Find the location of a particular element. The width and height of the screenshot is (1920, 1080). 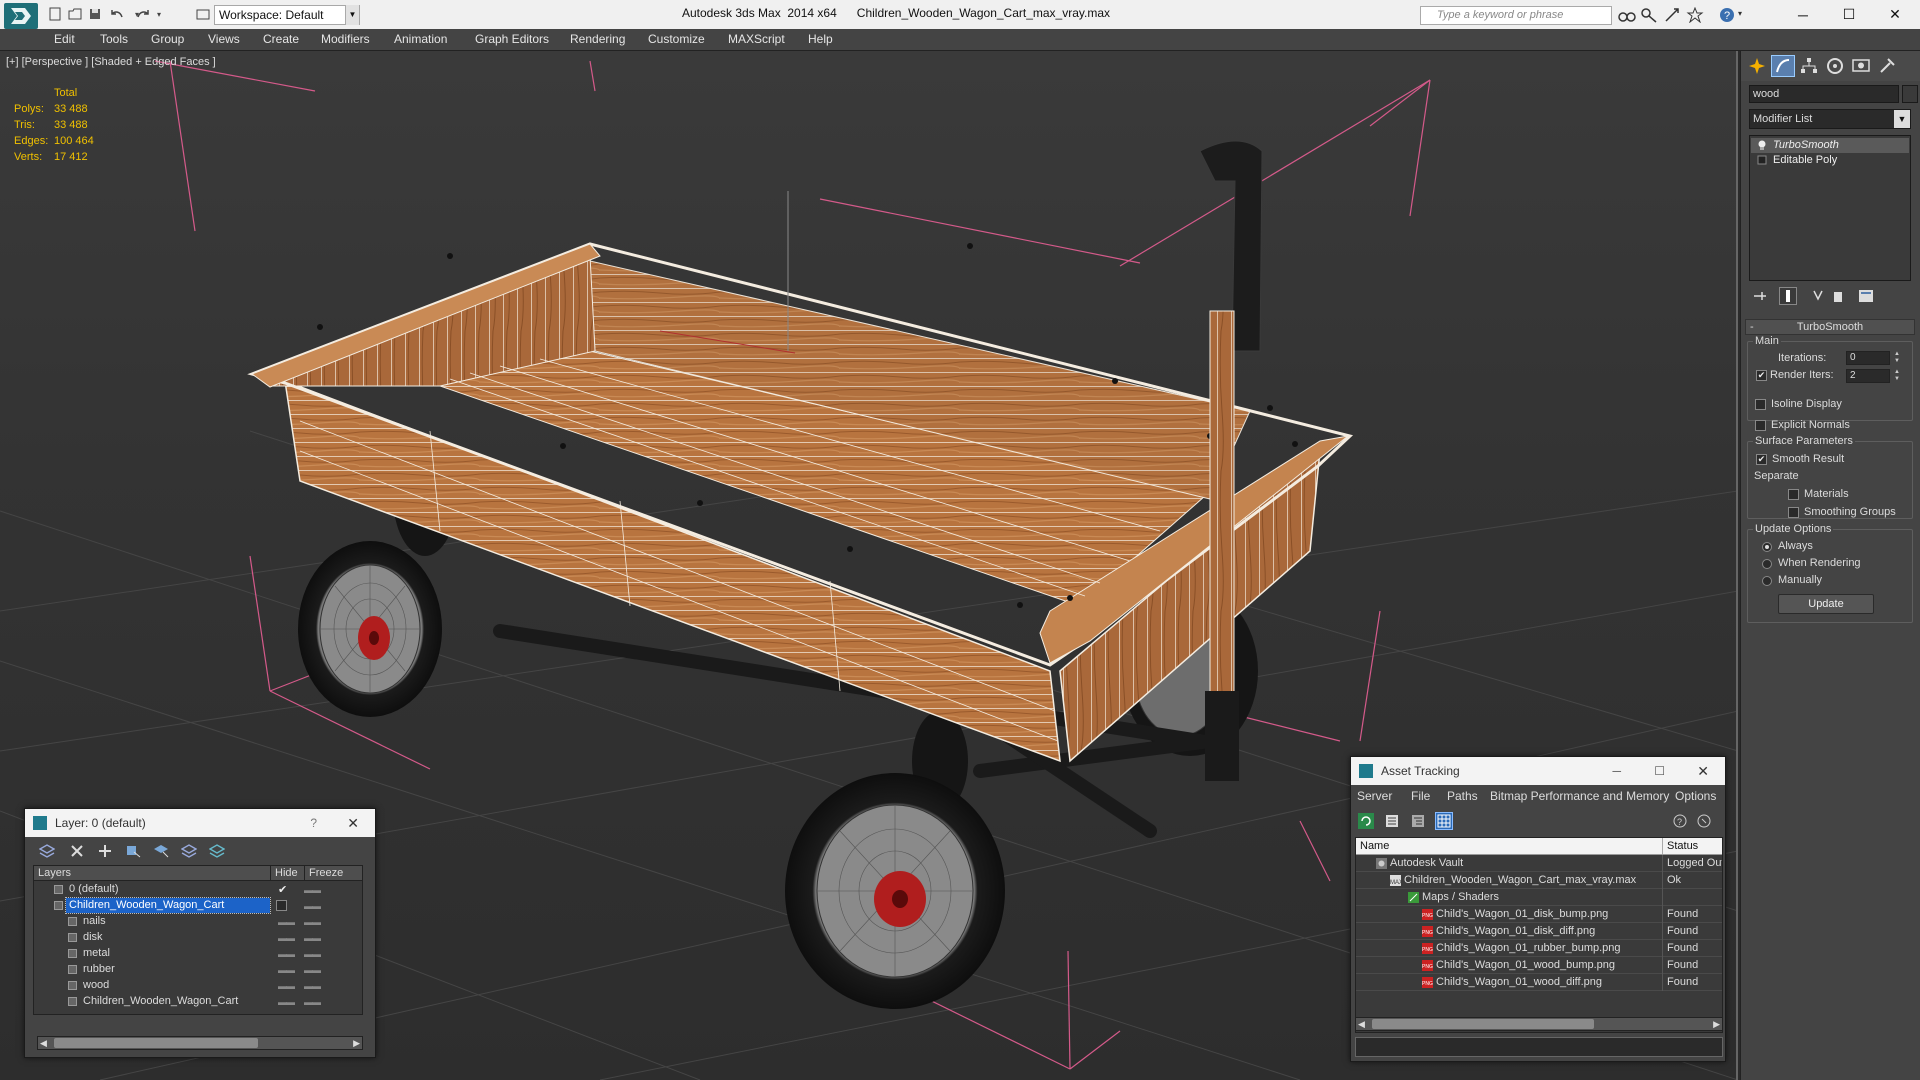

menu-edit: Edit is located at coordinates (64, 39).